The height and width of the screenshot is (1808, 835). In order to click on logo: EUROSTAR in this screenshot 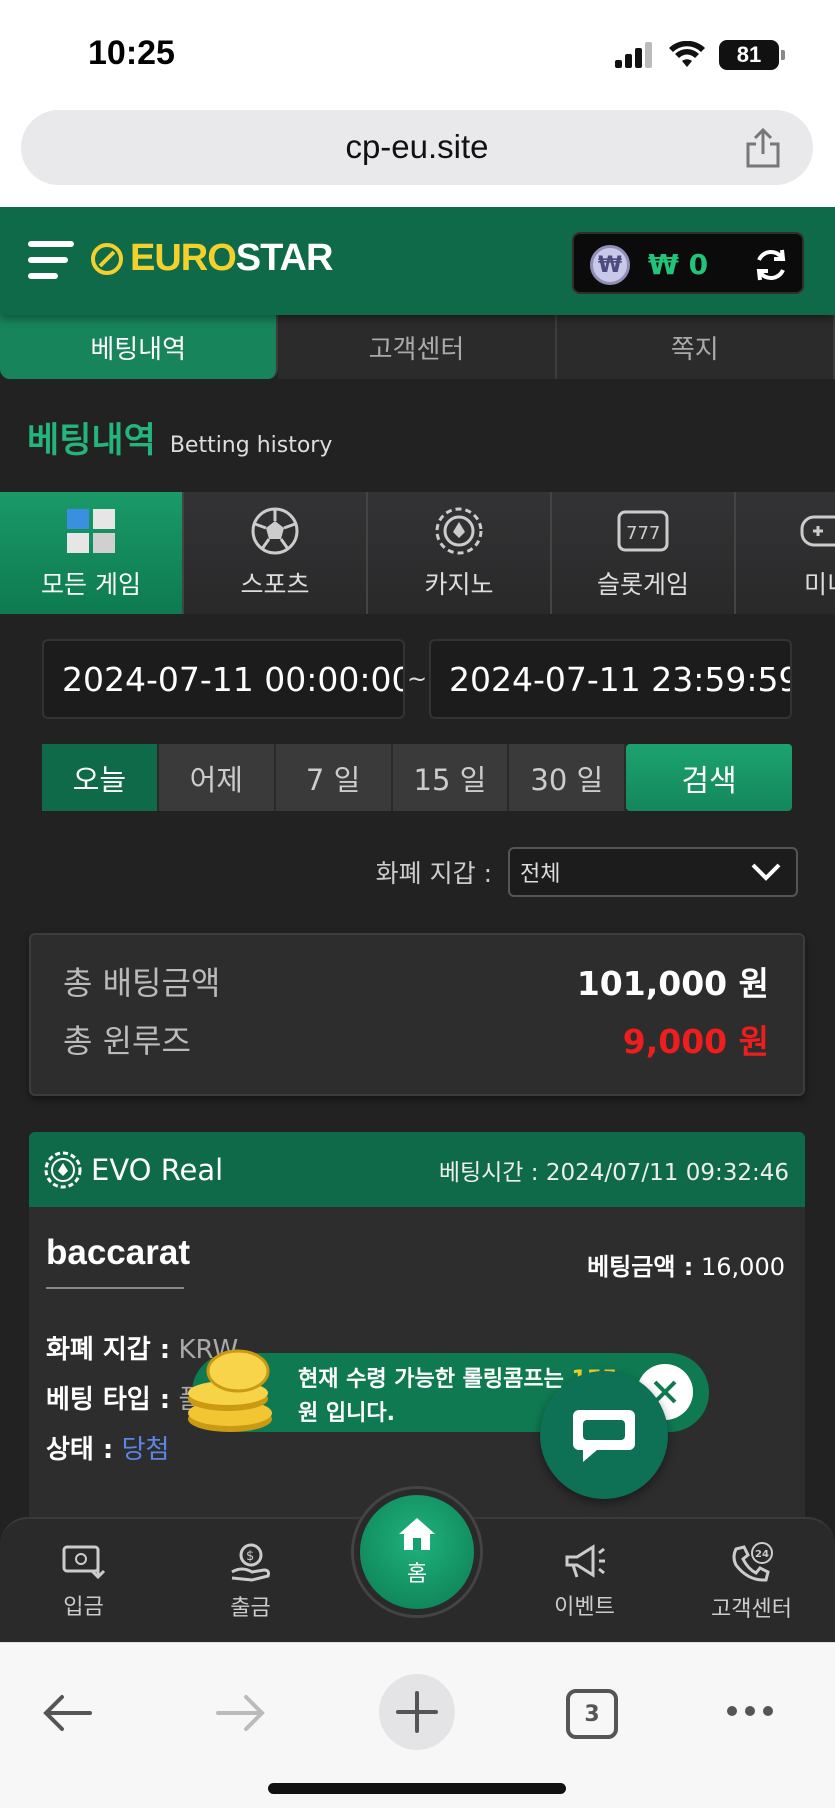, I will do `click(212, 258)`.